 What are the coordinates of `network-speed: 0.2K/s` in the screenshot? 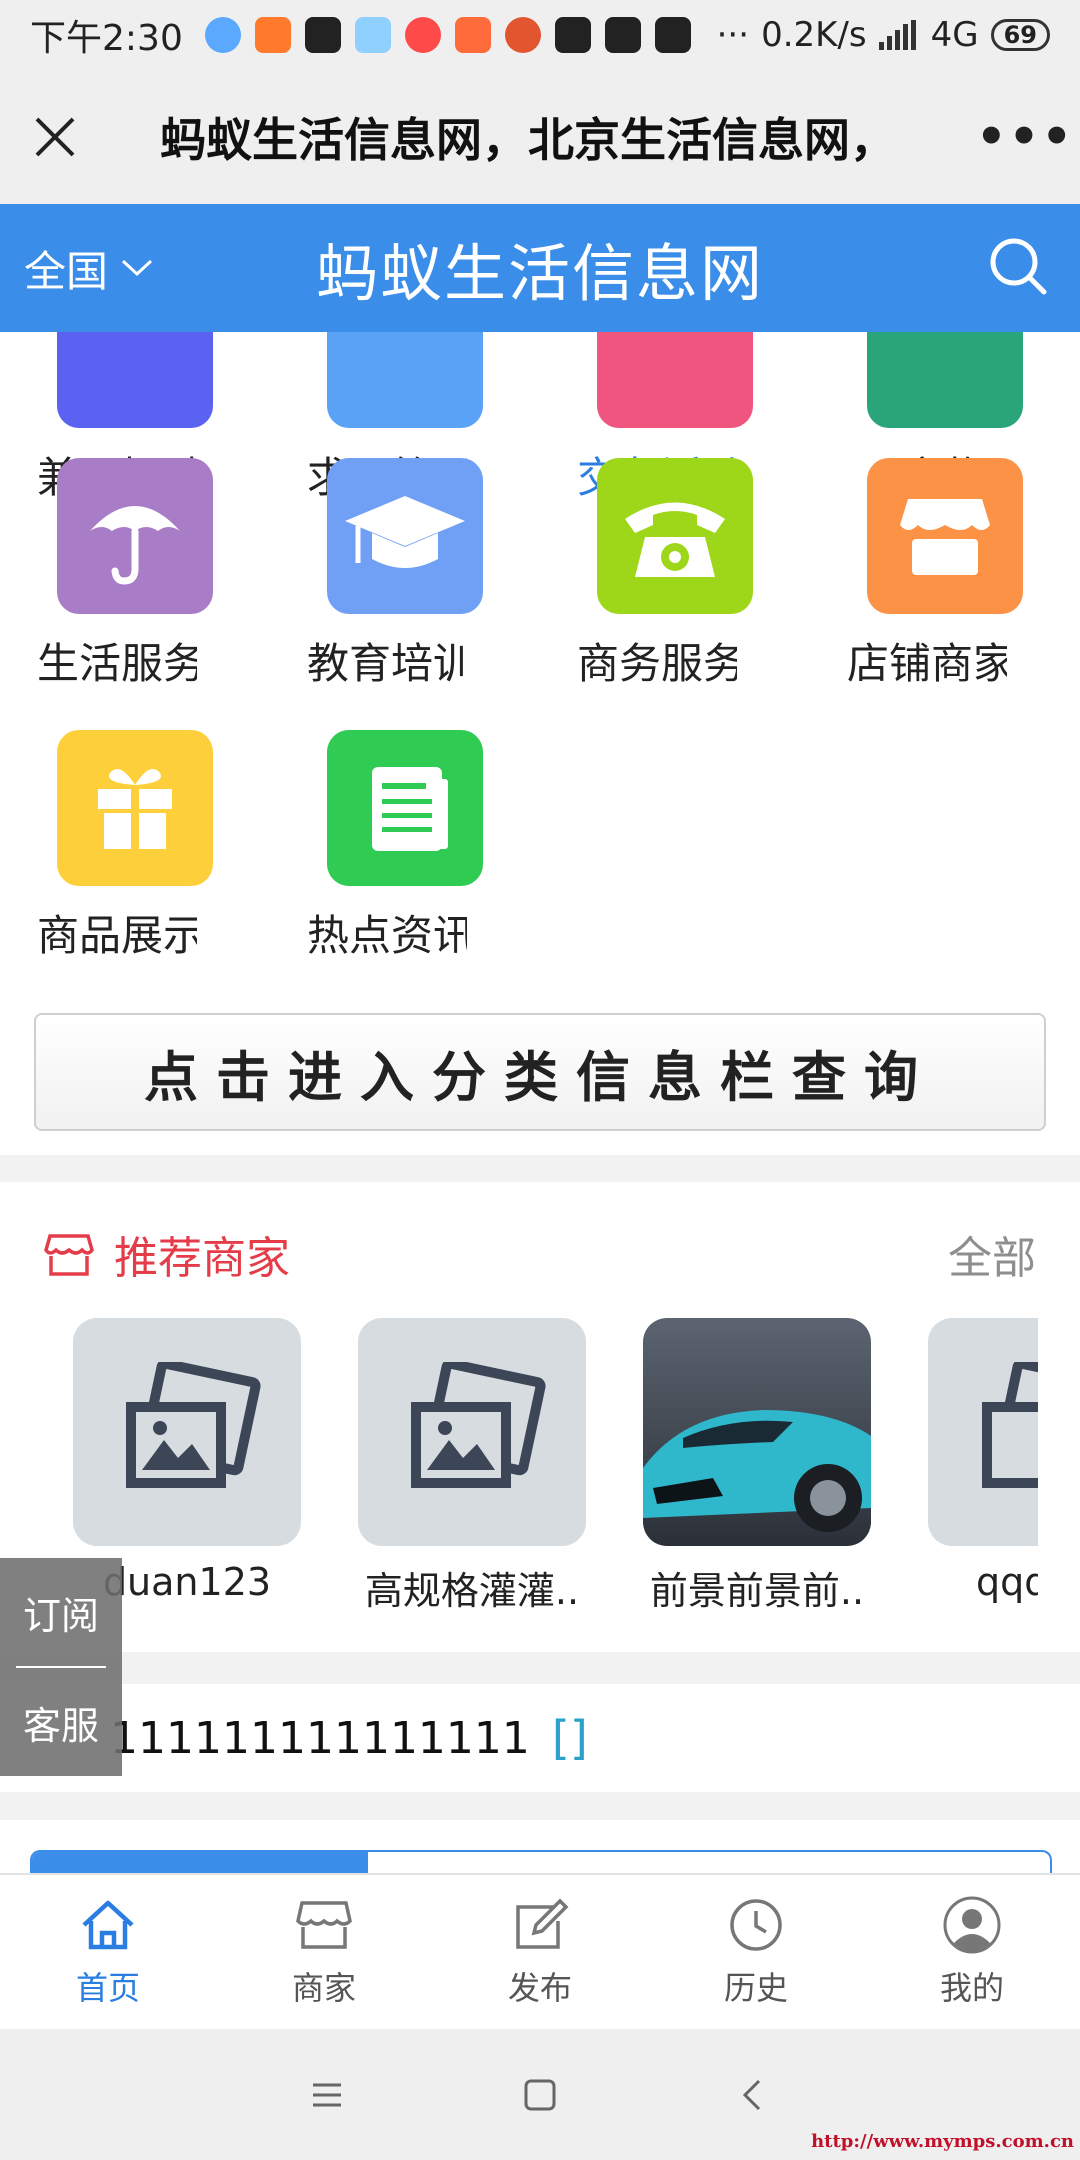 It's located at (814, 35).